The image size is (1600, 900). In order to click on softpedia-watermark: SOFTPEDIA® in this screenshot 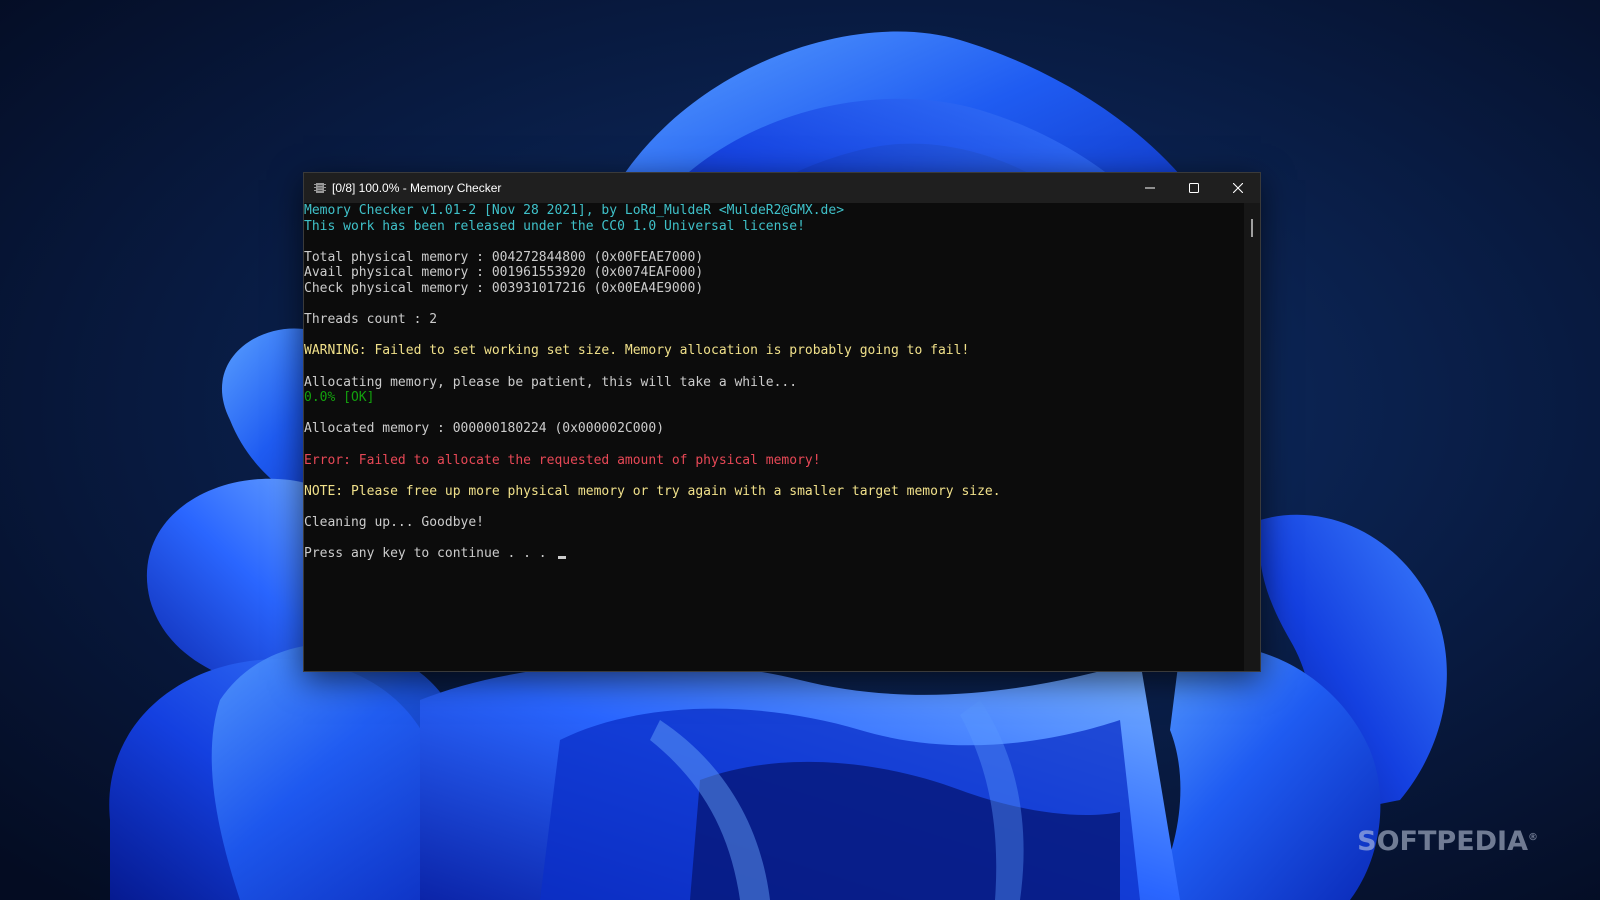, I will do `click(1447, 841)`.